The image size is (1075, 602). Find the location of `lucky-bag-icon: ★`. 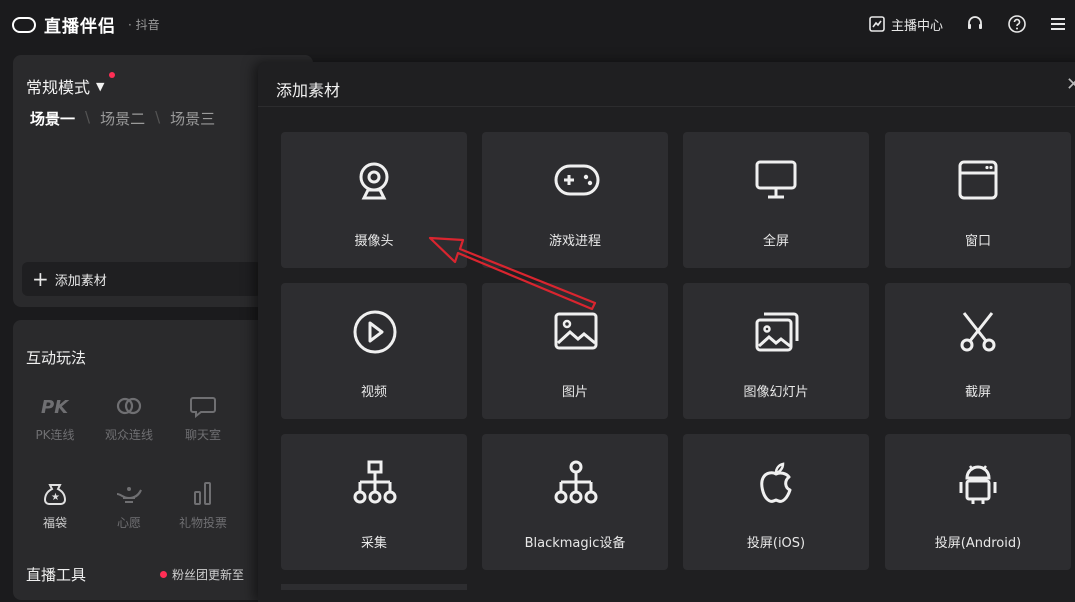

lucky-bag-icon: ★ is located at coordinates (55, 494).